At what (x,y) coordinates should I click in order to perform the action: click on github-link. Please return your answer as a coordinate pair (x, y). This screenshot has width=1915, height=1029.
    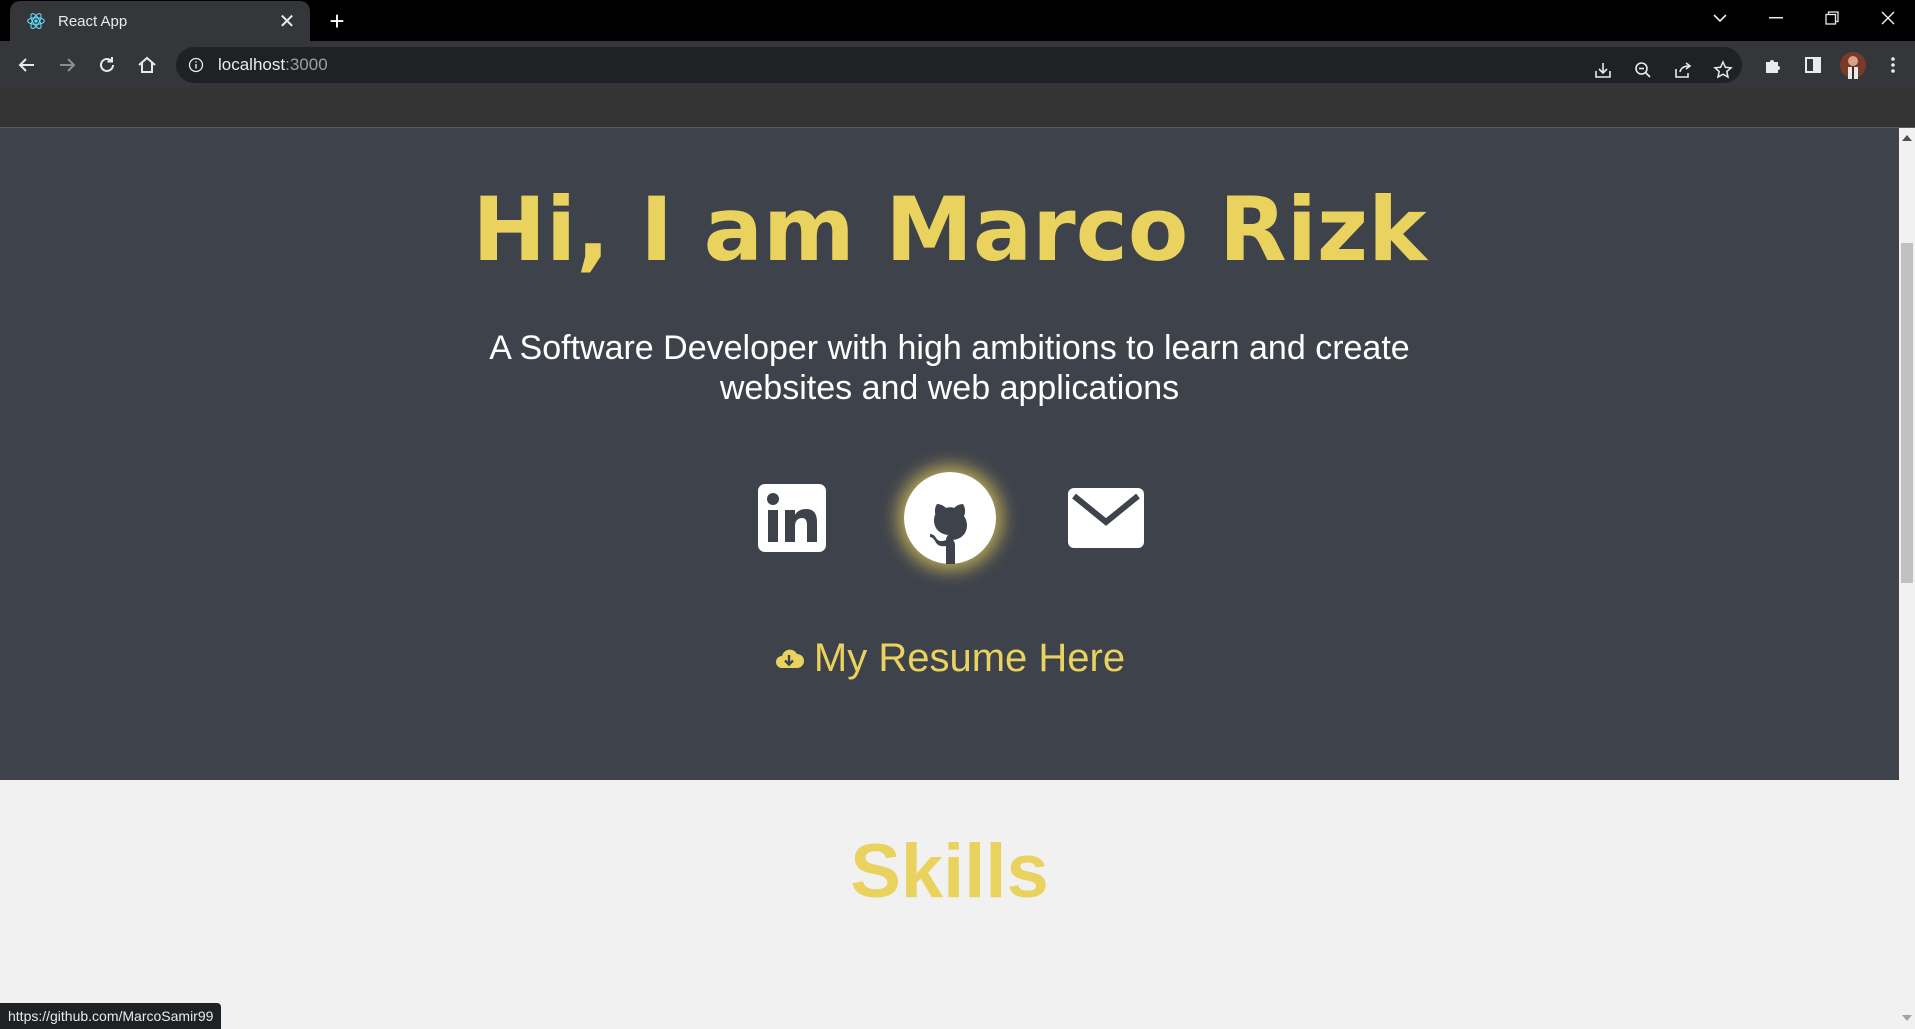
    Looking at the image, I should click on (950, 518).